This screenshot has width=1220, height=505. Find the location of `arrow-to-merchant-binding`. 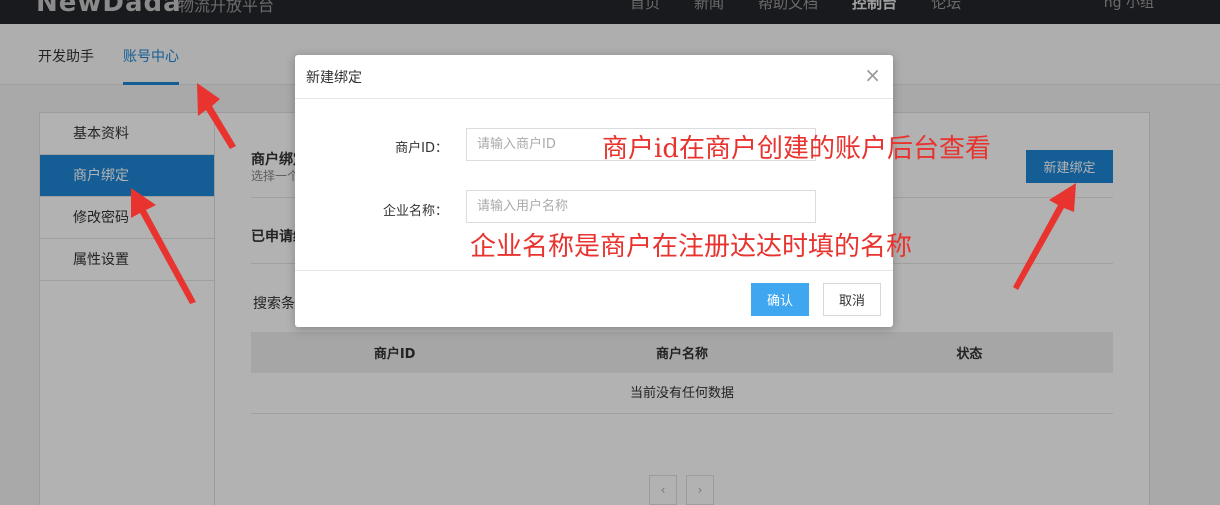

arrow-to-merchant-binding is located at coordinates (163, 246).